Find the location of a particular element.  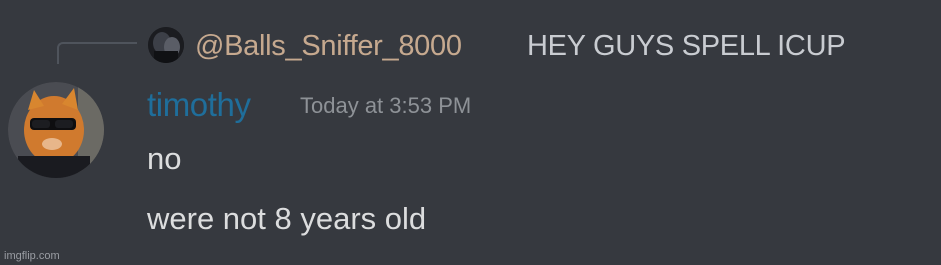

reply-avatar-image is located at coordinates (166, 45).